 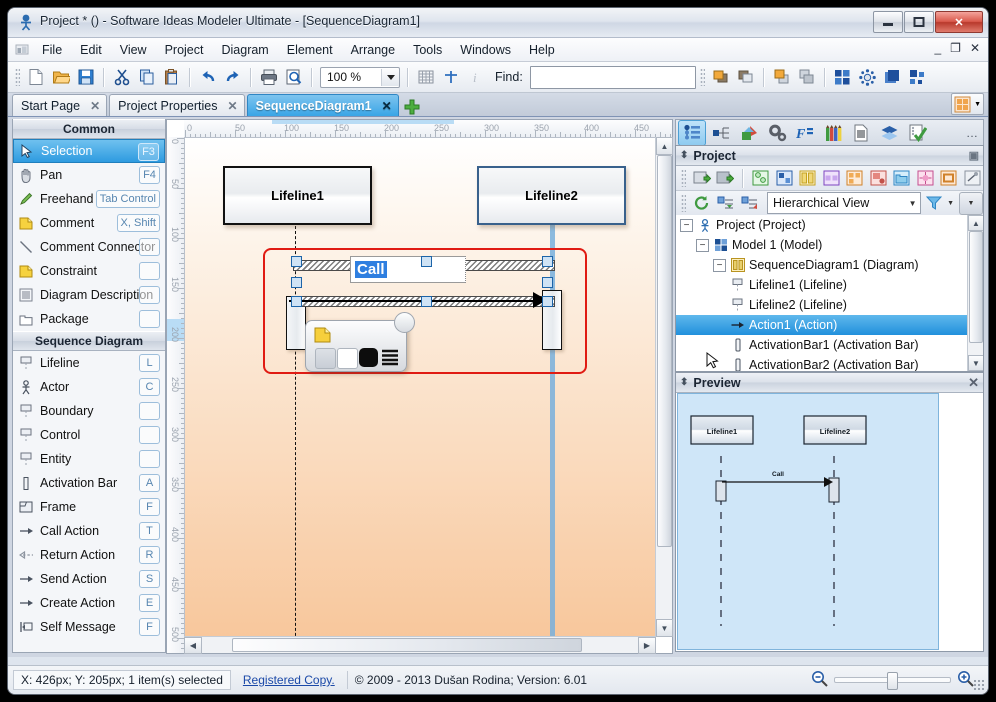 What do you see at coordinates (347, 358) in the screenshot?
I see `swatch-white` at bounding box center [347, 358].